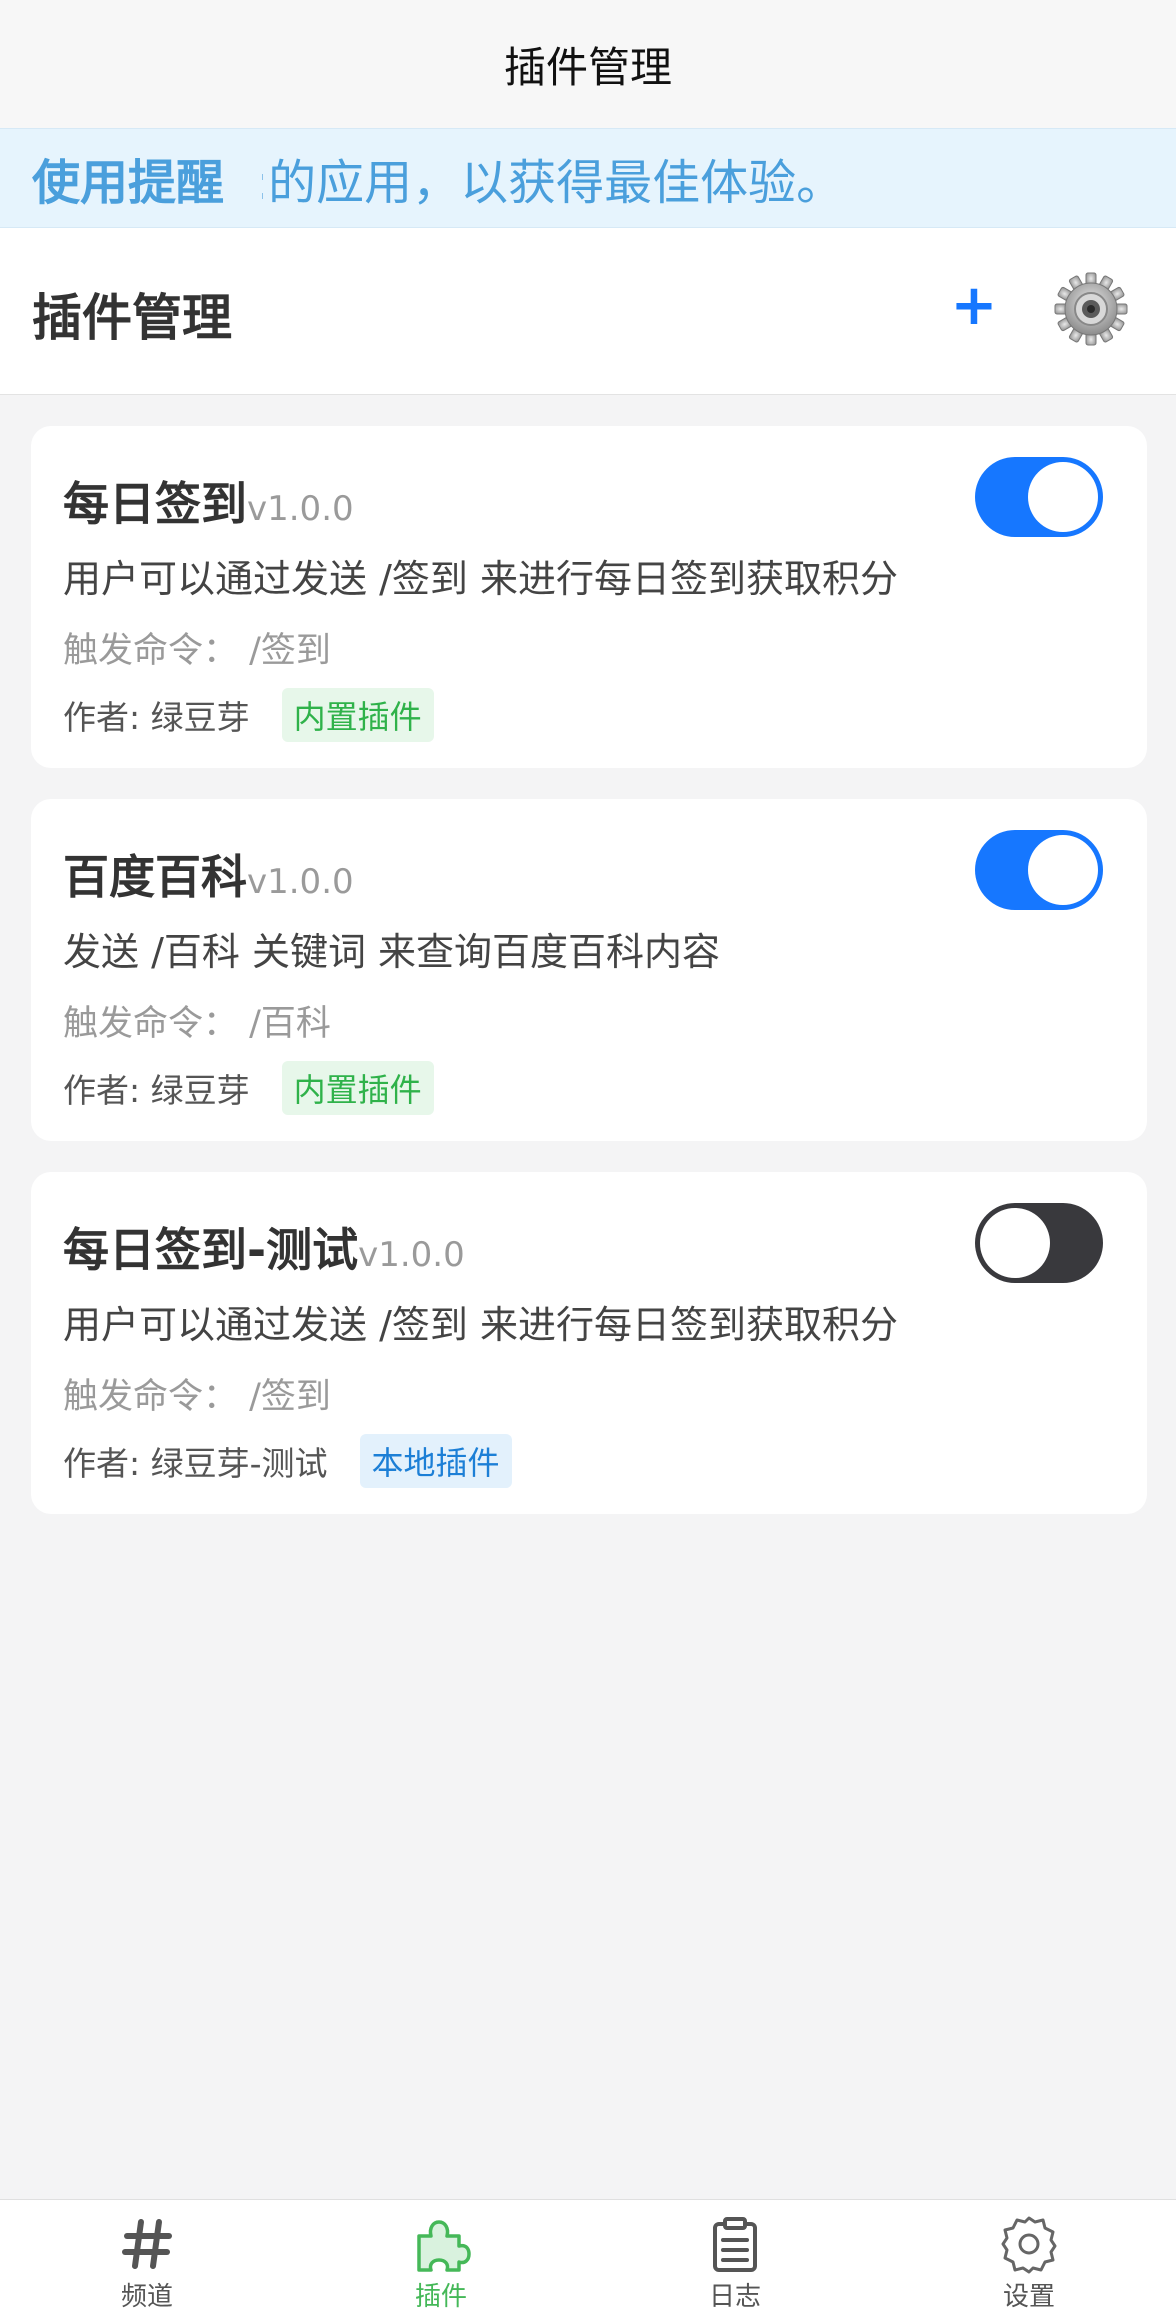 The image size is (1176, 2322). I want to click on tab-plugins: 插件, so click(441, 2261).